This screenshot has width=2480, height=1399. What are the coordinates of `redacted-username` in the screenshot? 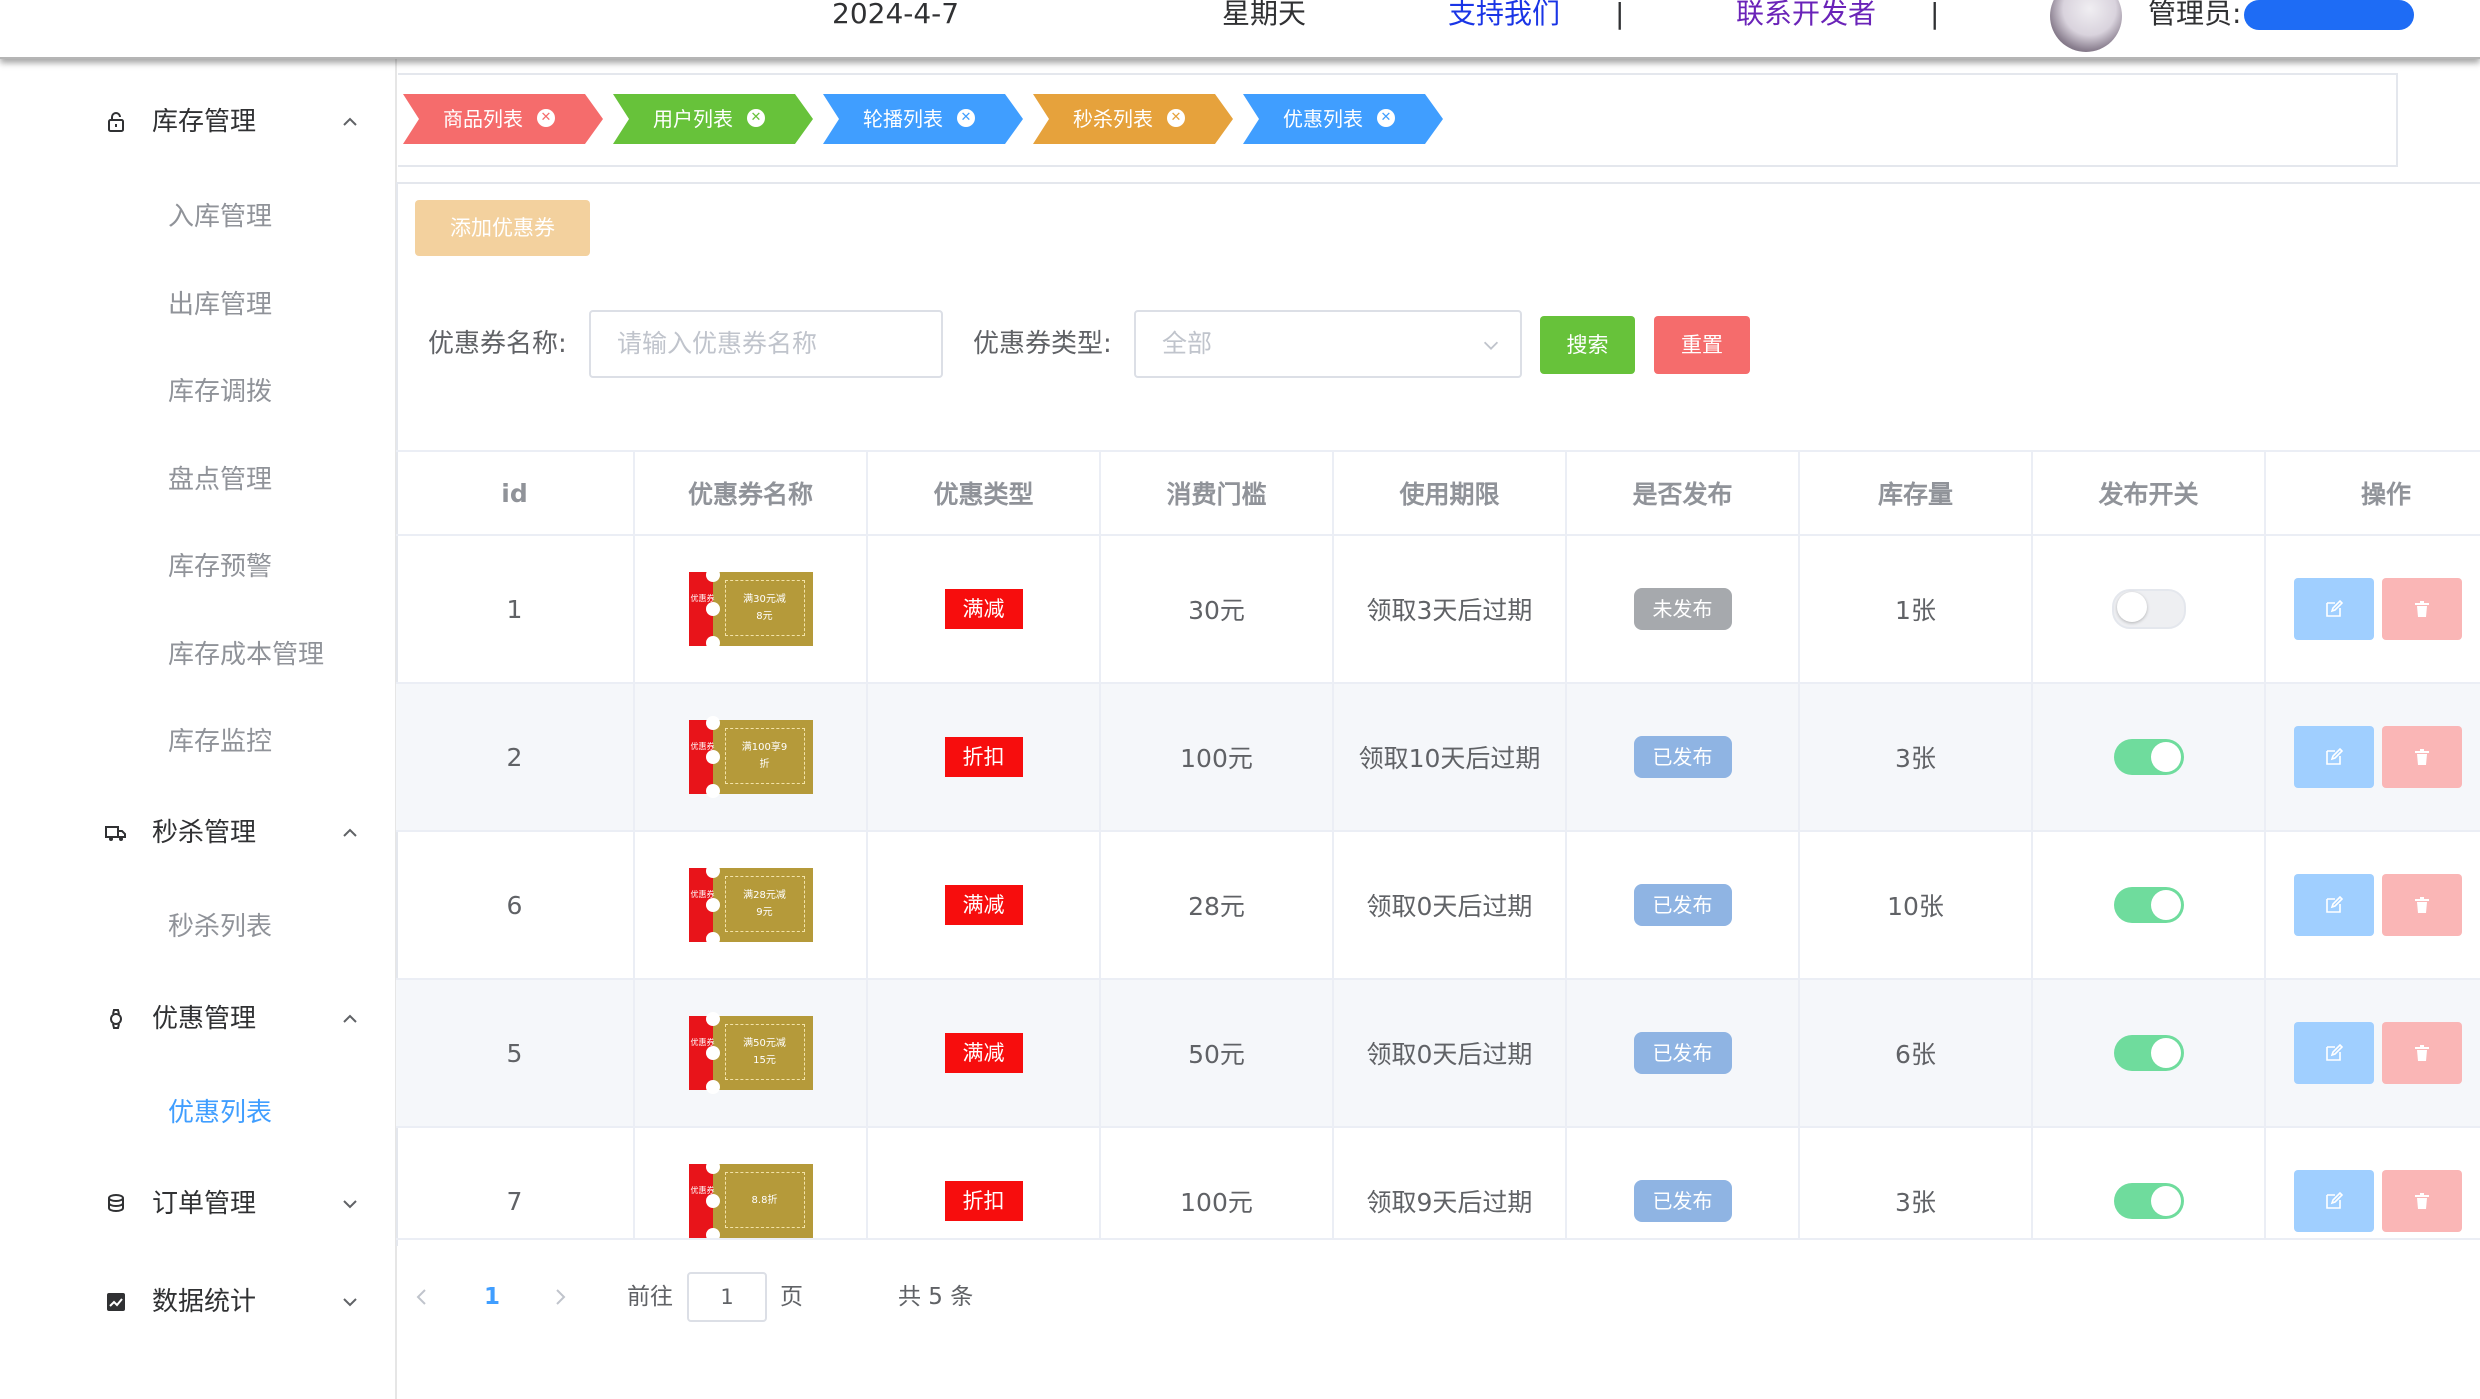 It's located at (2329, 15).